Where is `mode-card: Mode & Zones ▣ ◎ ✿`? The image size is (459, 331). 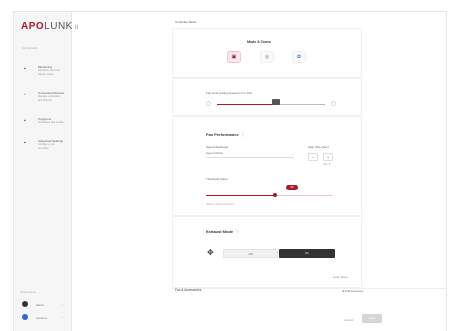
mode-card: Mode & Zones ▣ ◎ ✿ is located at coordinates (267, 53).